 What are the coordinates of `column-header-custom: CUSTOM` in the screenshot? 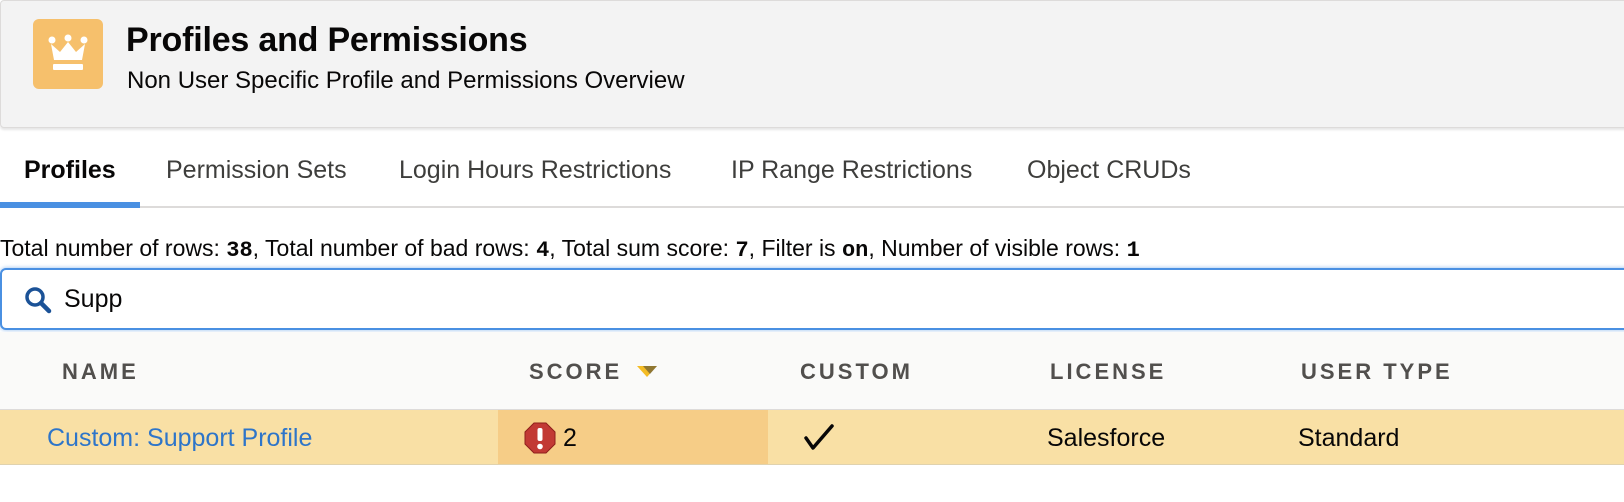 It's located at (856, 371).